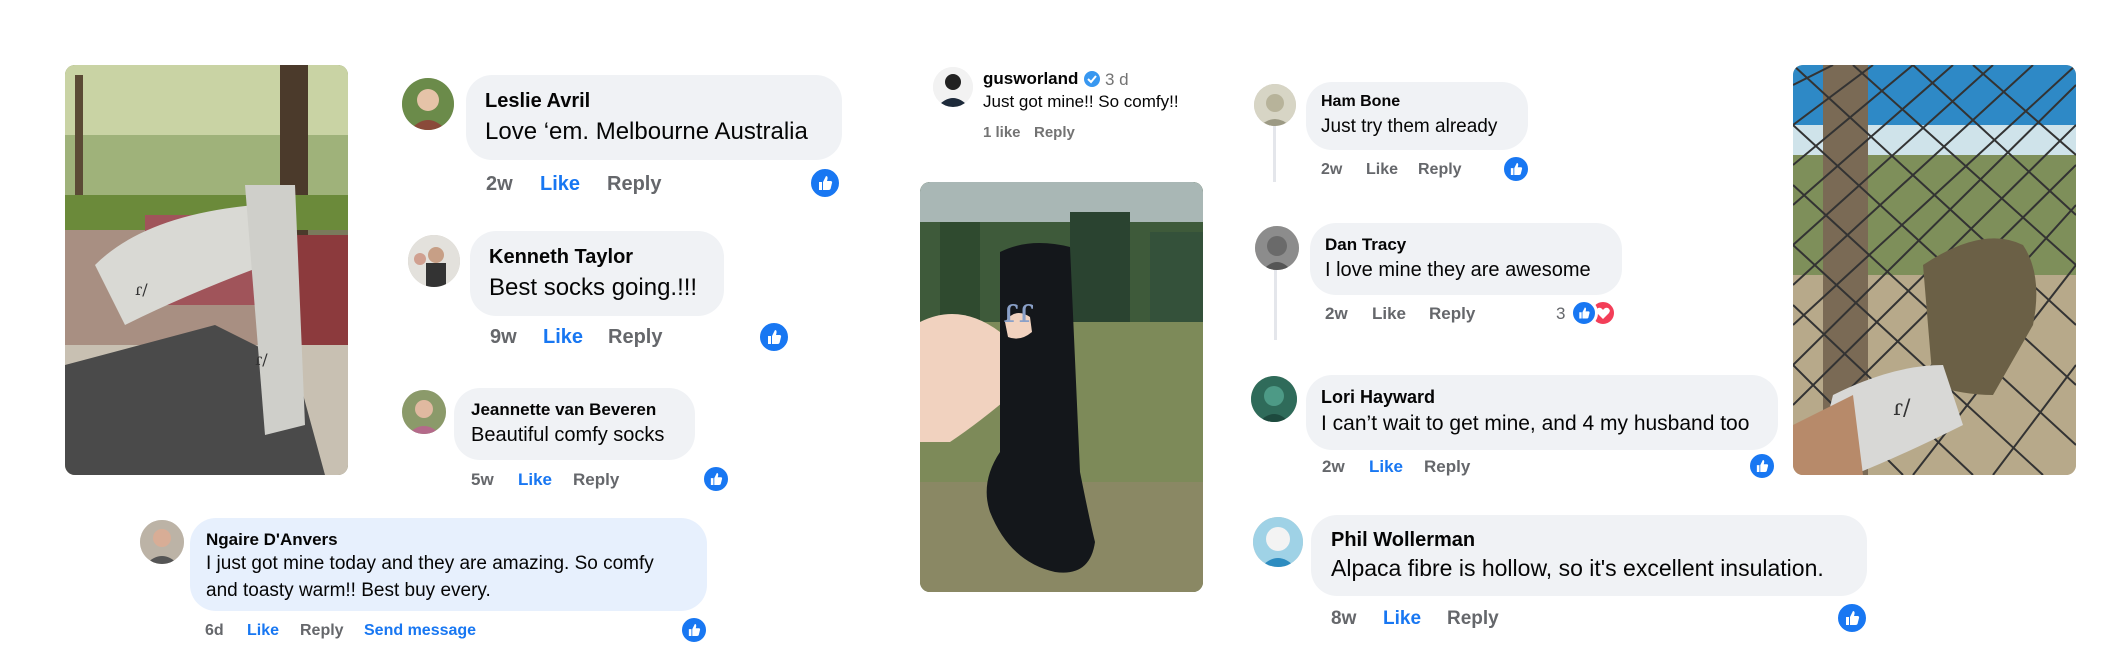 The width and height of the screenshot is (2121, 650). I want to click on avatar-phil-wollerman, so click(1278, 542).